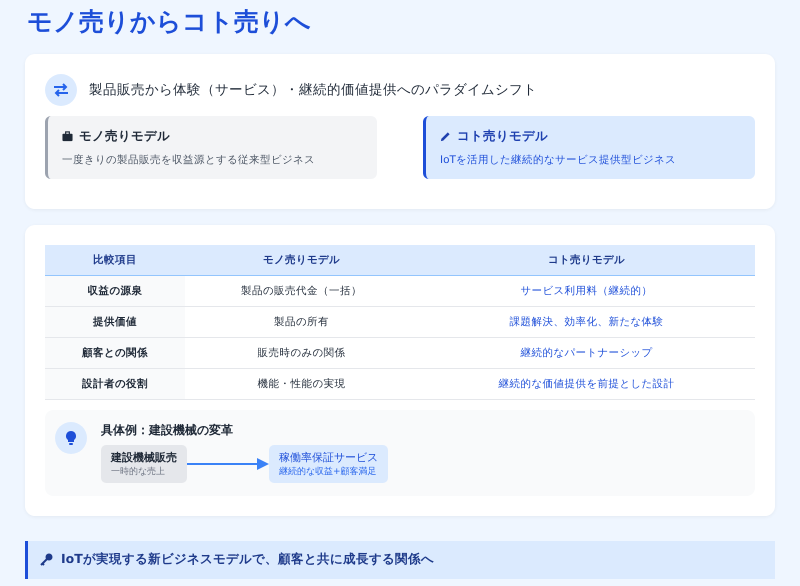 Image resolution: width=800 pixels, height=586 pixels. I want to click on page-title: モノ売りからコト売りへ, so click(169, 22).